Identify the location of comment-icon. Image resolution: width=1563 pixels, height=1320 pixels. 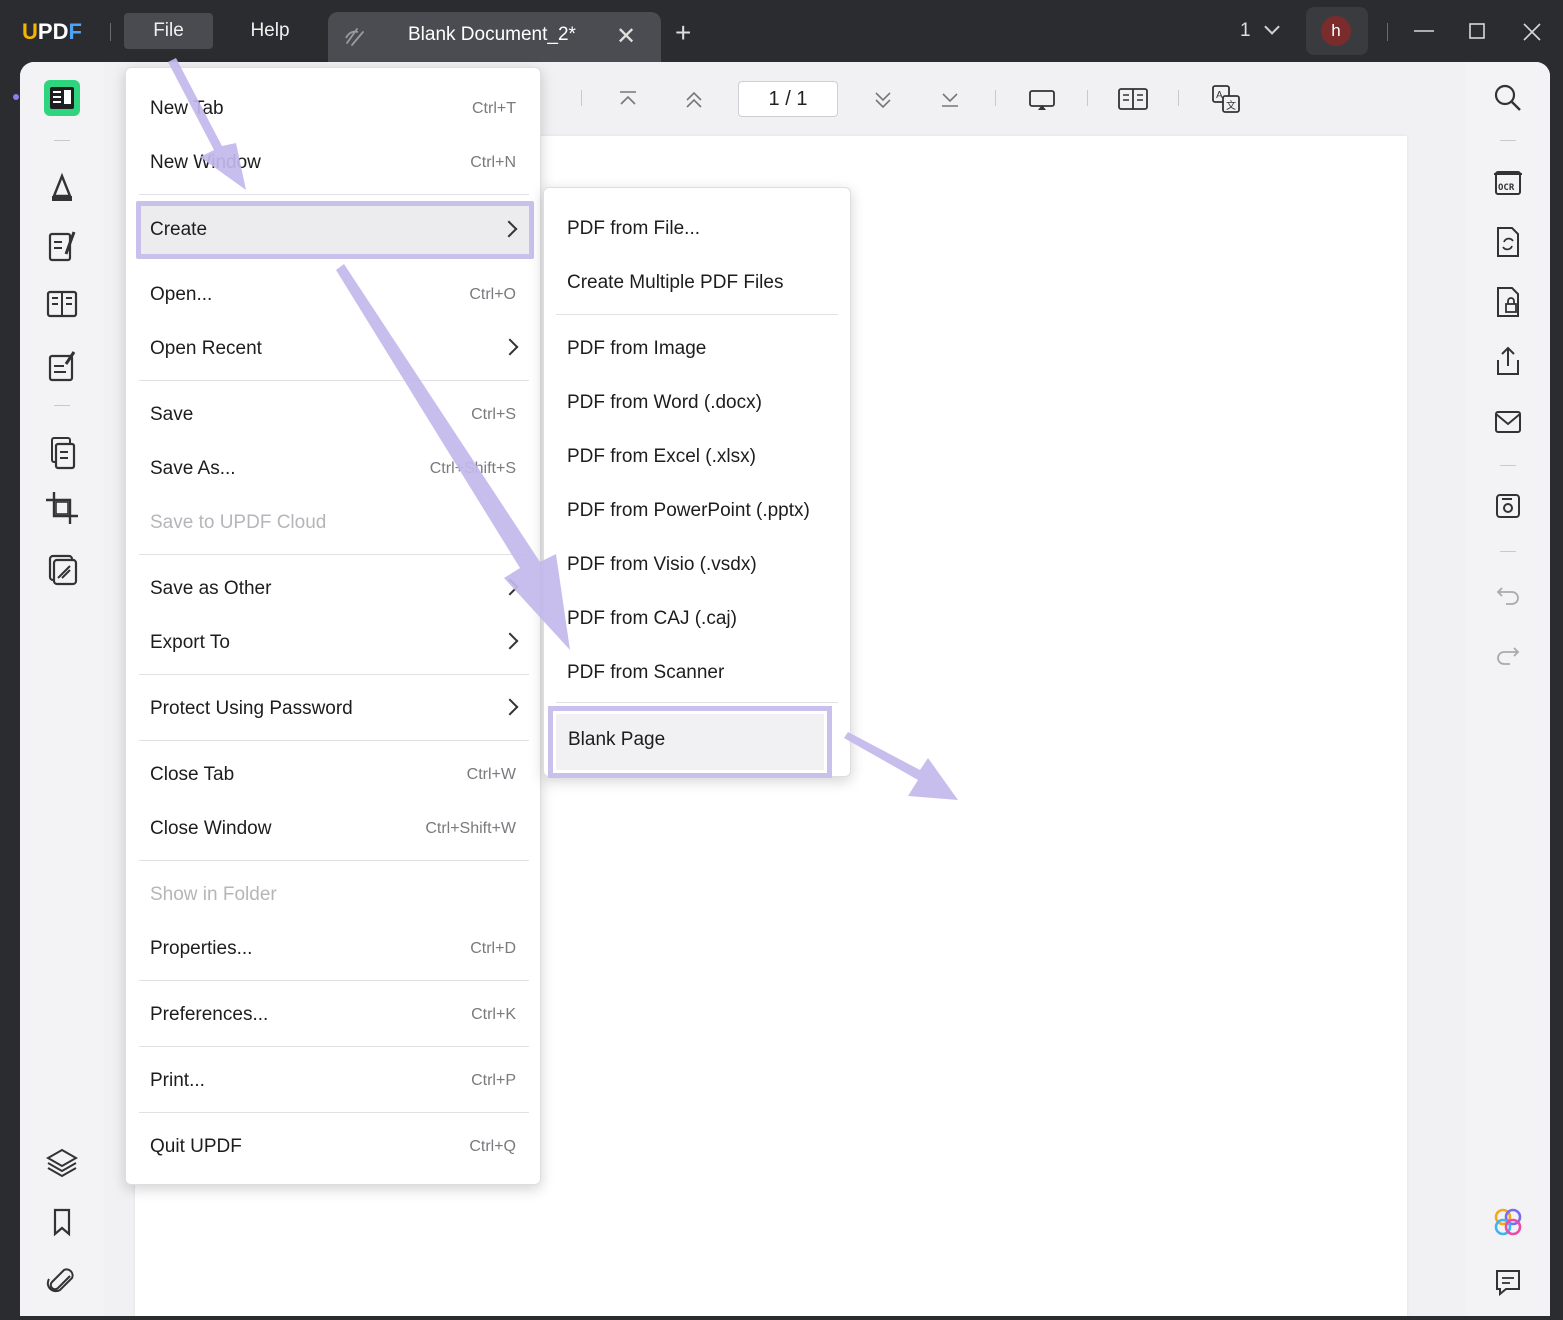
(62, 186).